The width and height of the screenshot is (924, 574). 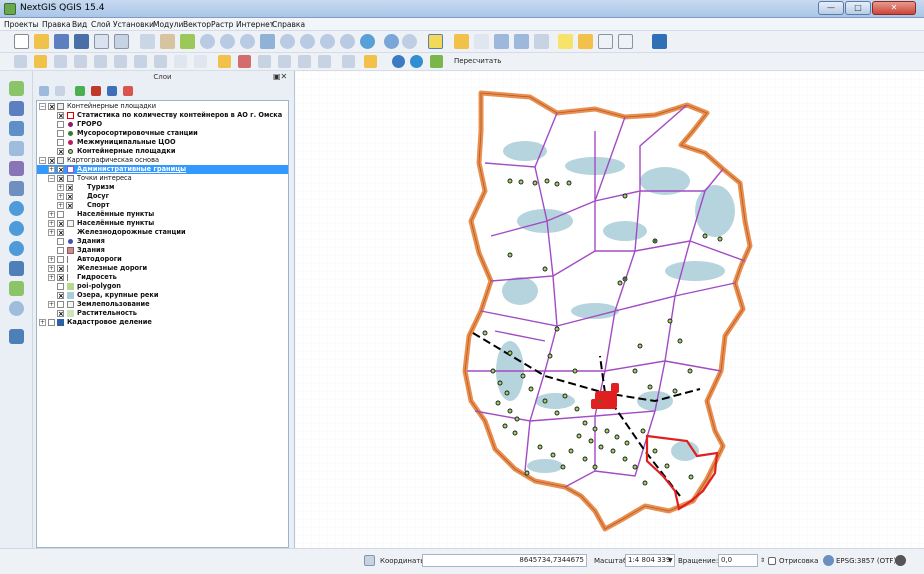 I want to click on pan-map-icon, so click(x=167, y=41).